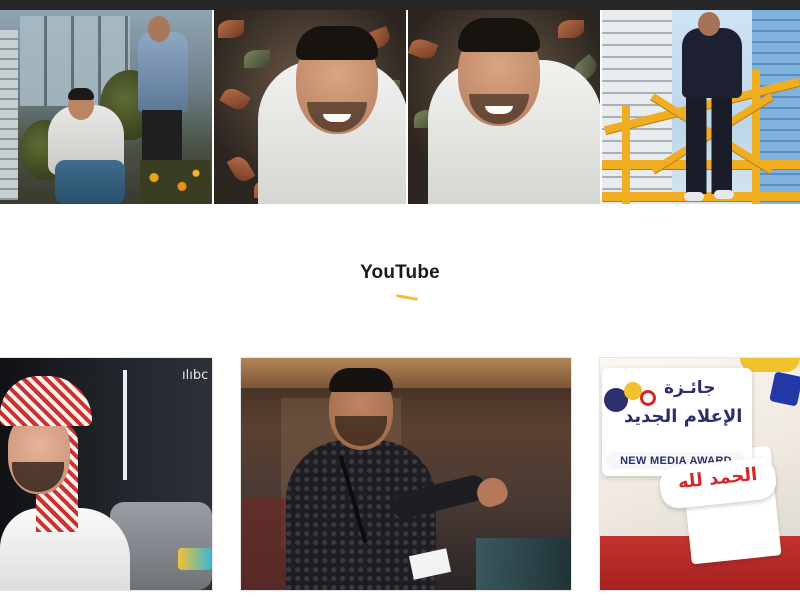  I want to click on photo-person-legs, so click(709, 144).